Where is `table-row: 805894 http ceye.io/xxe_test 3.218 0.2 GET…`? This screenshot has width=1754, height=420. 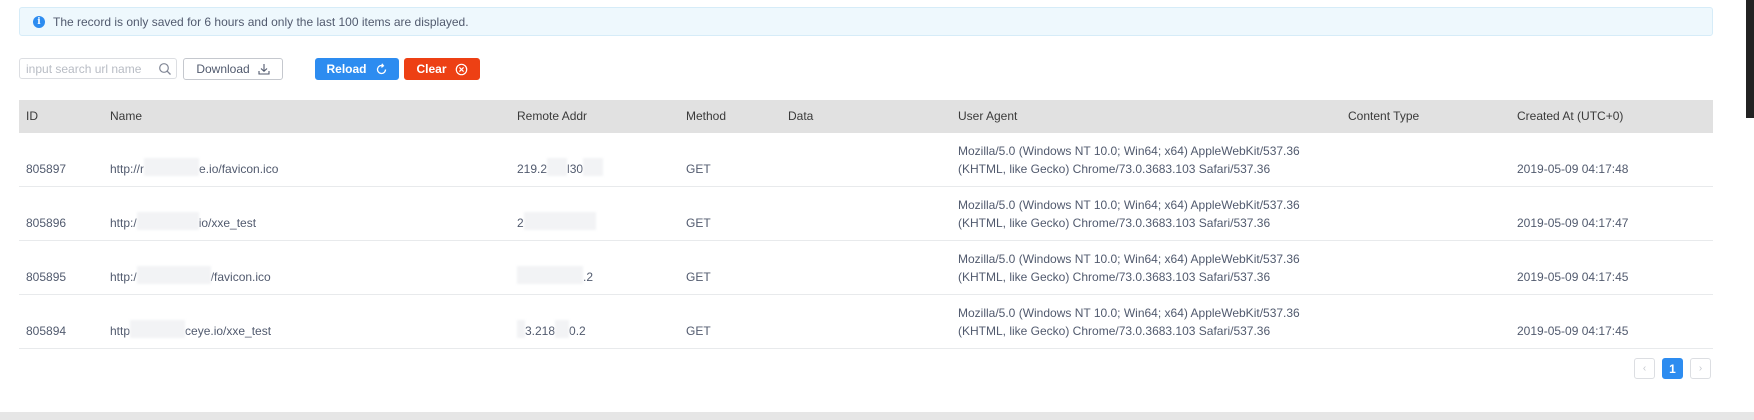 table-row: 805894 http ceye.io/xxe_test 3.218 0.2 GET… is located at coordinates (866, 322).